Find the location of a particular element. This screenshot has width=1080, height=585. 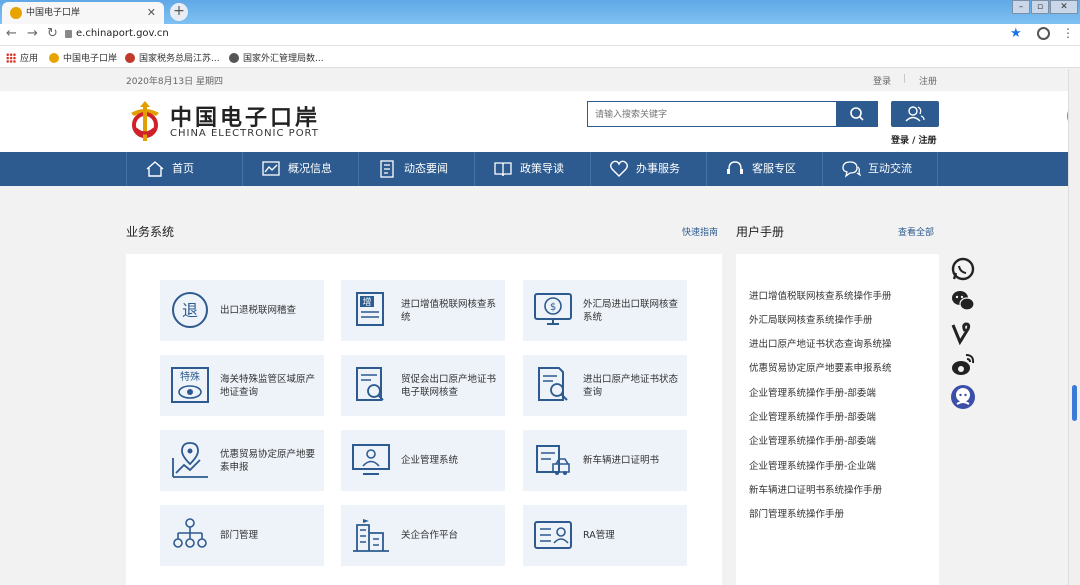

svg-text: 增 is located at coordinates (366, 302).